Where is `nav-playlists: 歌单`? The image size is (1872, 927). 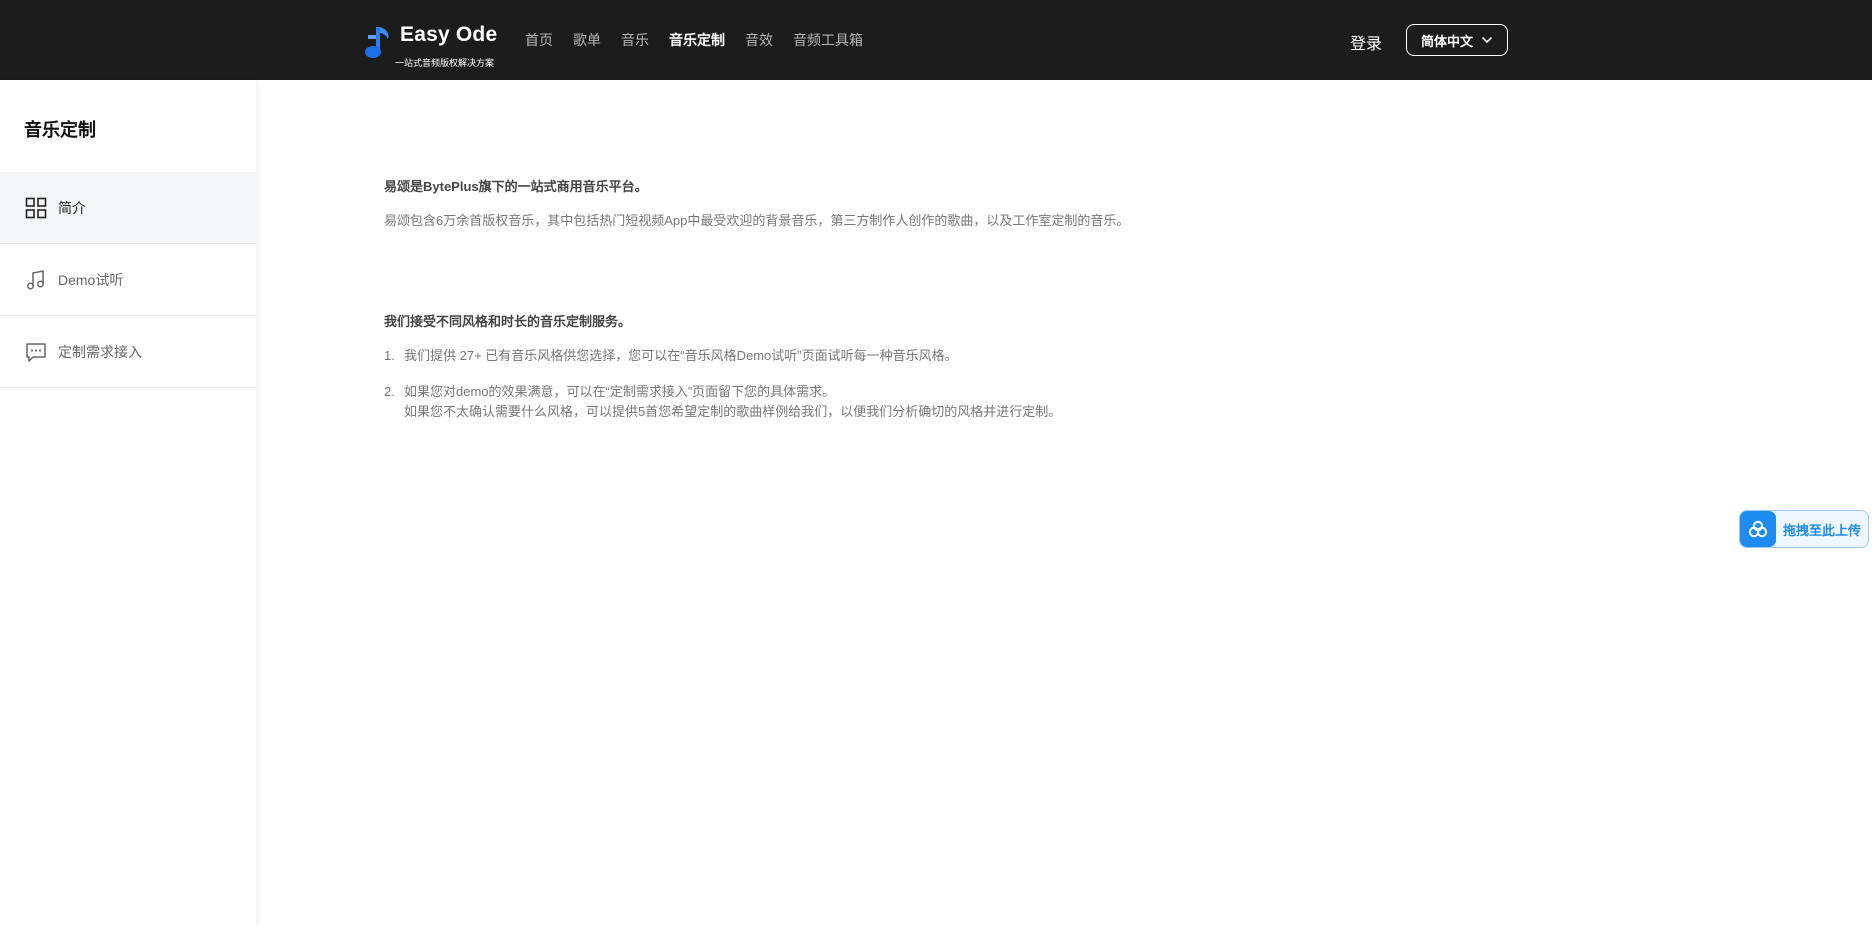
nav-playlists: 歌单 is located at coordinates (587, 40).